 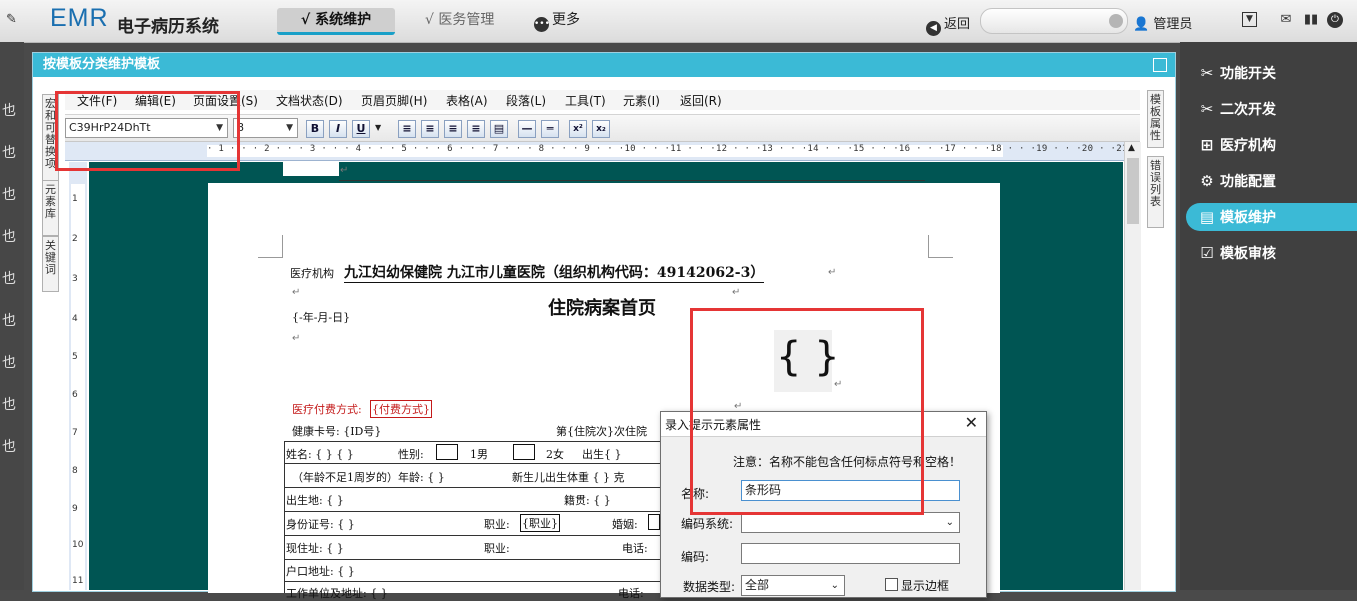 What do you see at coordinates (1160, 65) in the screenshot?
I see `maximize-icon` at bounding box center [1160, 65].